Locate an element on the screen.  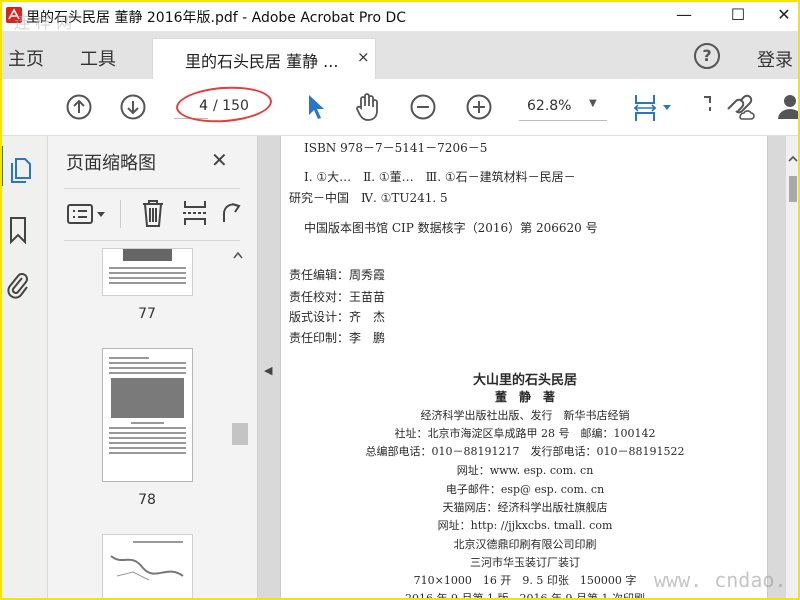
tmall-url-line: 网址：http: //jjkxcbs. tmall. com is located at coordinates (525, 525).